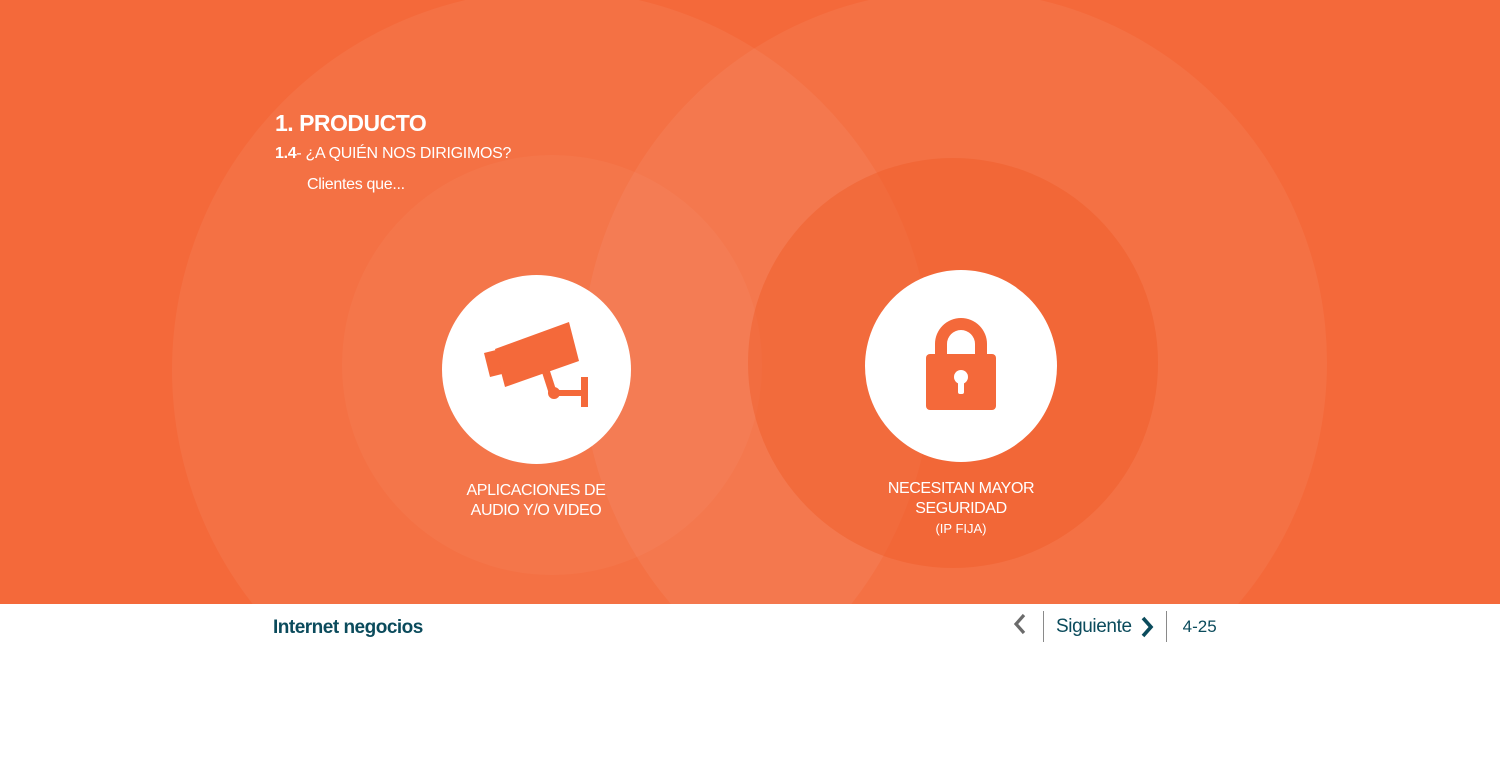 This screenshot has height=768, width=1500. I want to click on page-indicator: 4-25, so click(1199, 626).